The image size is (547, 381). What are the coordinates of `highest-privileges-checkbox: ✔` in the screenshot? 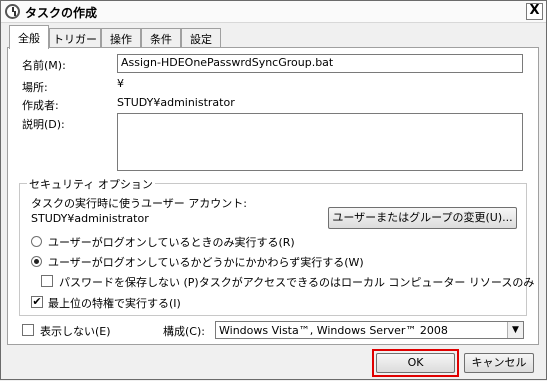 It's located at (37, 302).